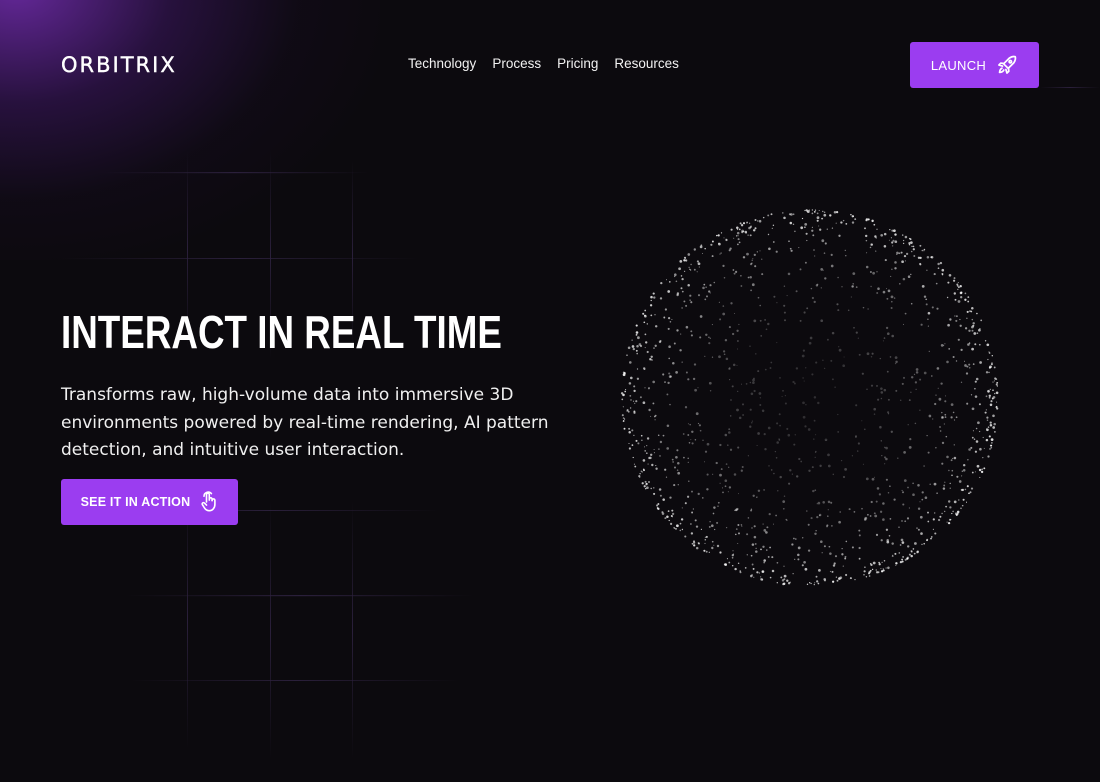 Image resolution: width=1100 pixels, height=782 pixels. What do you see at coordinates (516, 63) in the screenshot?
I see `nav-item-process: Process` at bounding box center [516, 63].